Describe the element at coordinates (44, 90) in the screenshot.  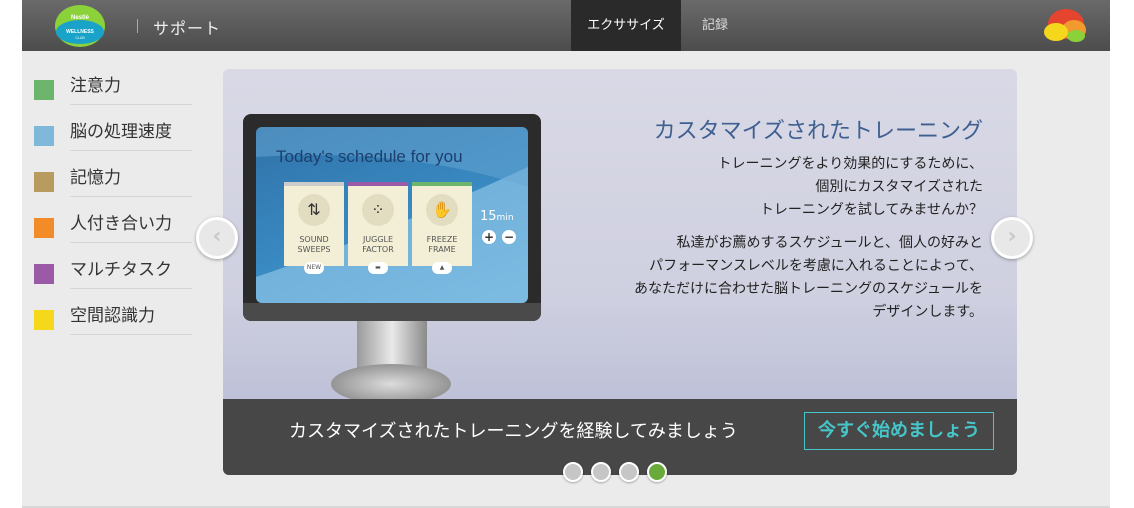
I see `attention-color-swatch` at that location.